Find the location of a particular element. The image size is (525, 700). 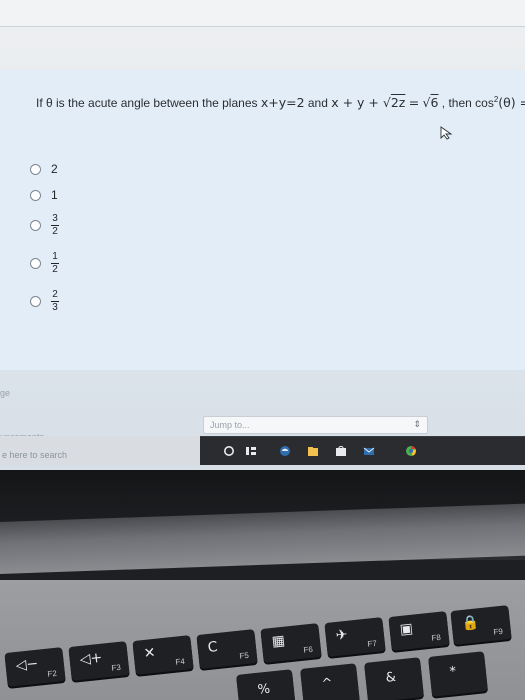

key-label: F2 is located at coordinates (52, 673).